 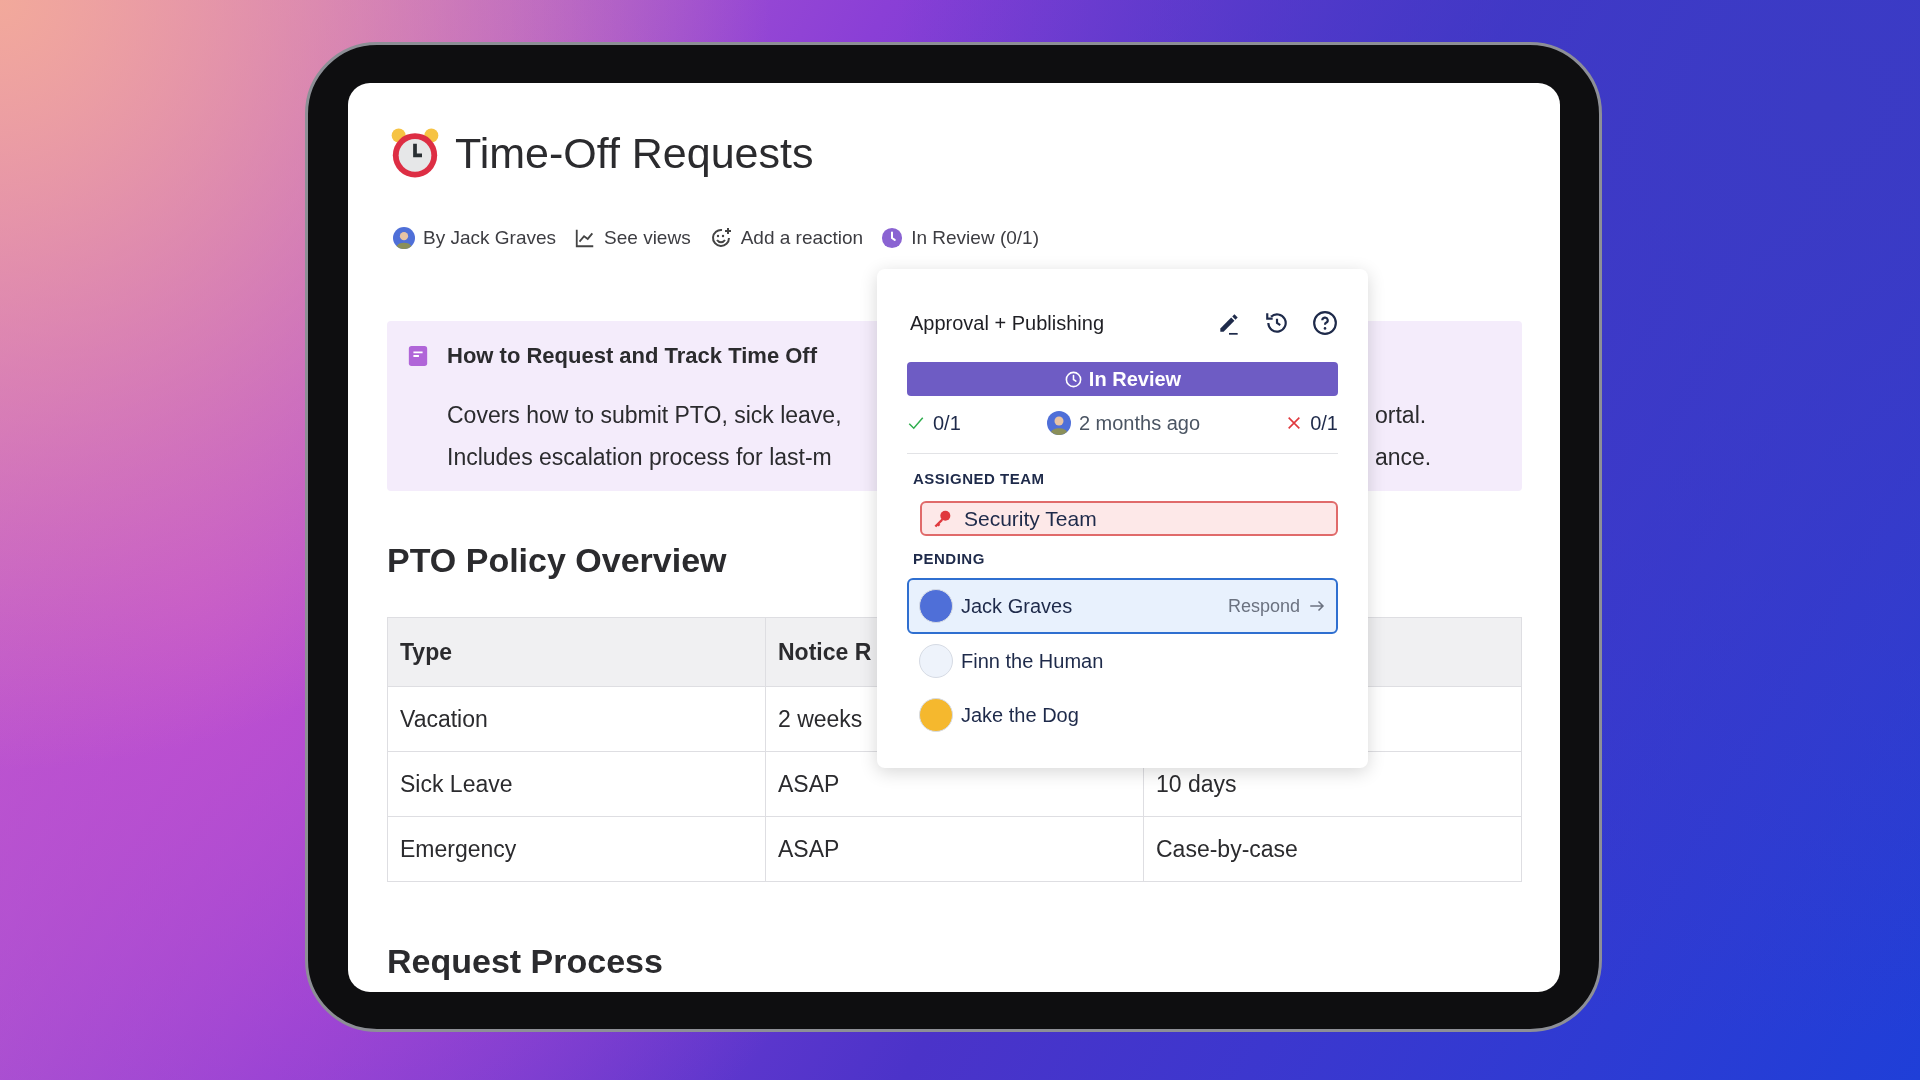 What do you see at coordinates (576, 849) in the screenshot?
I see `table-cell: Emergency` at bounding box center [576, 849].